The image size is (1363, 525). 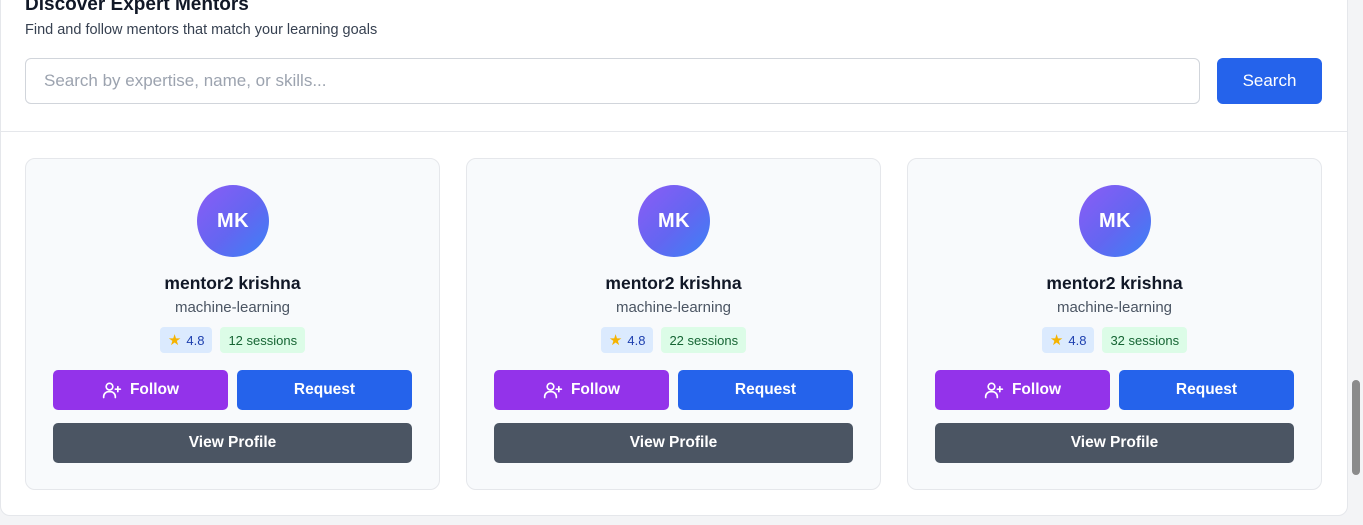 I want to click on sessions-badge: 32 sessions, so click(x=1145, y=340).